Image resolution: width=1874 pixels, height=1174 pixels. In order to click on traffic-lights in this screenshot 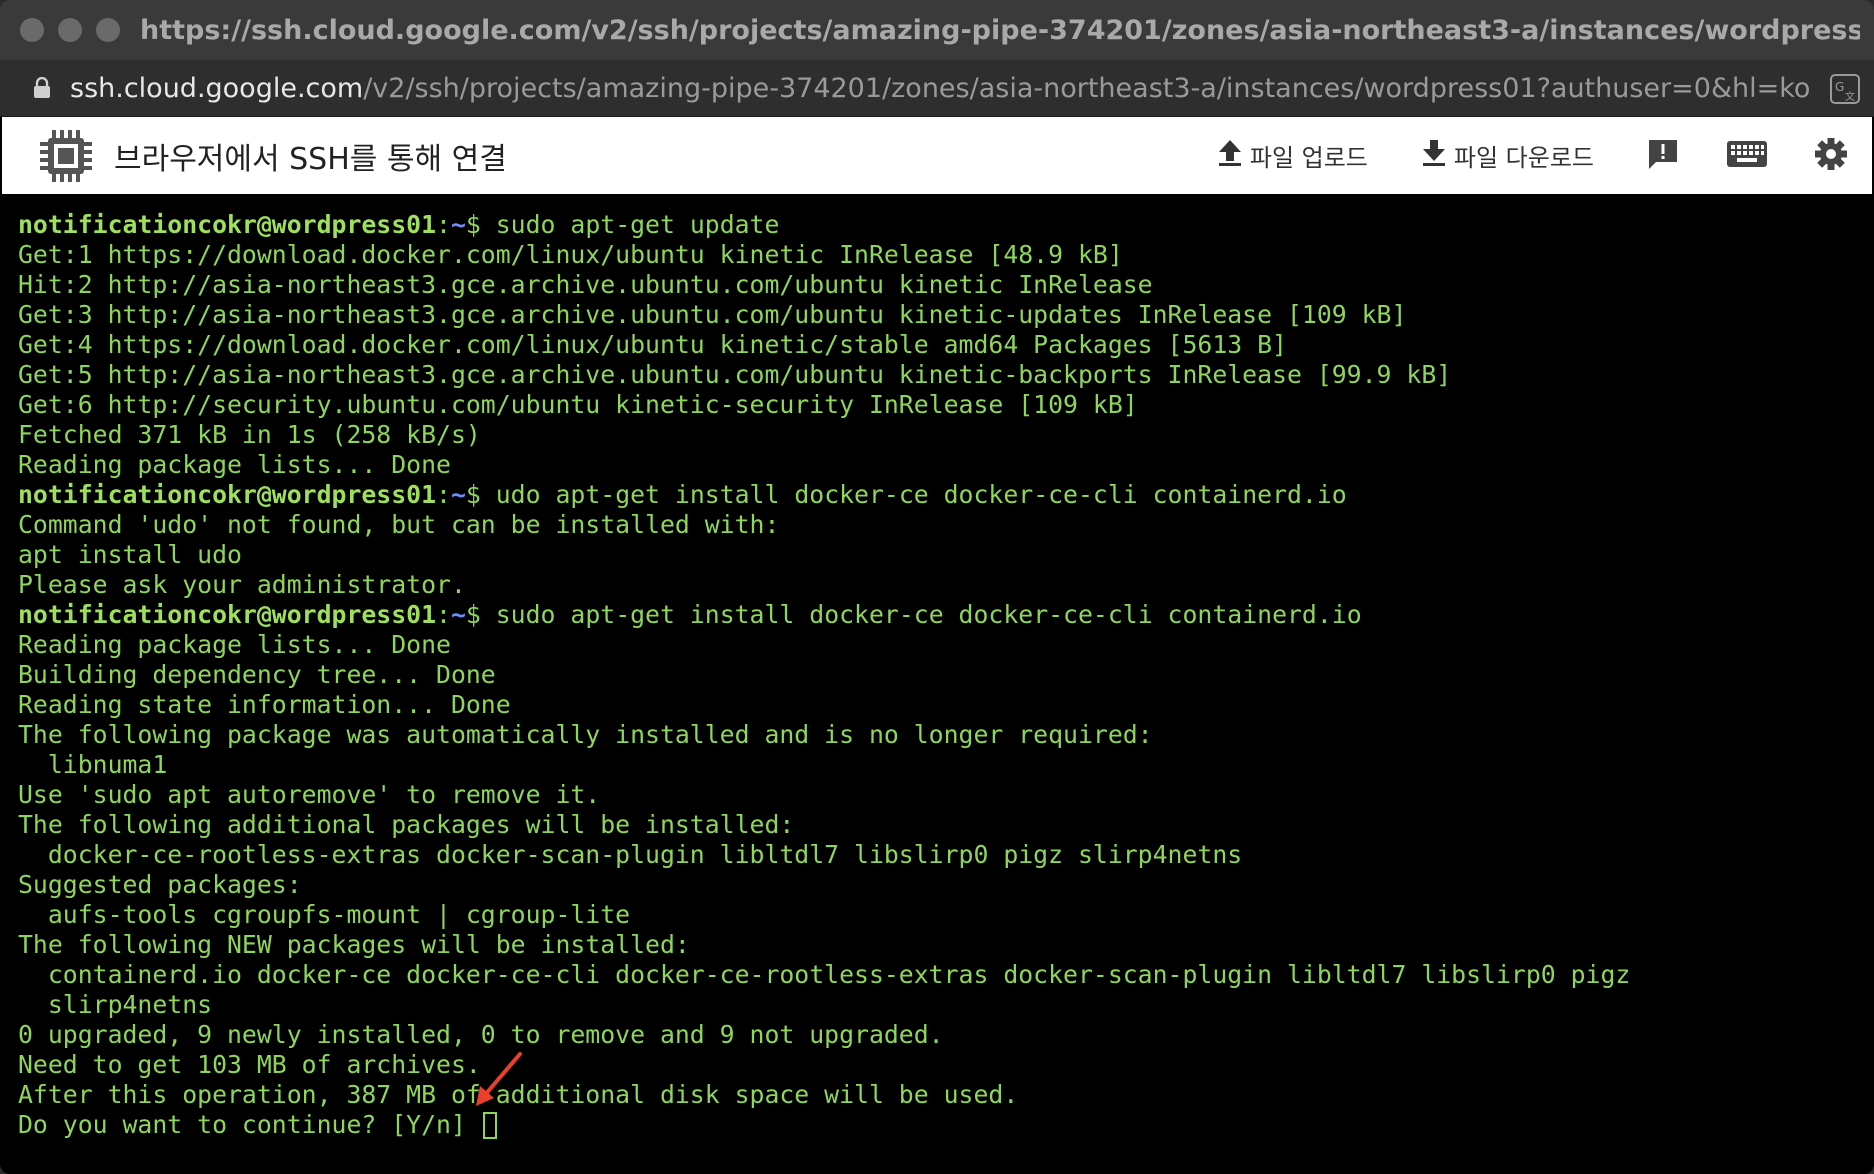, I will do `click(70, 30)`.